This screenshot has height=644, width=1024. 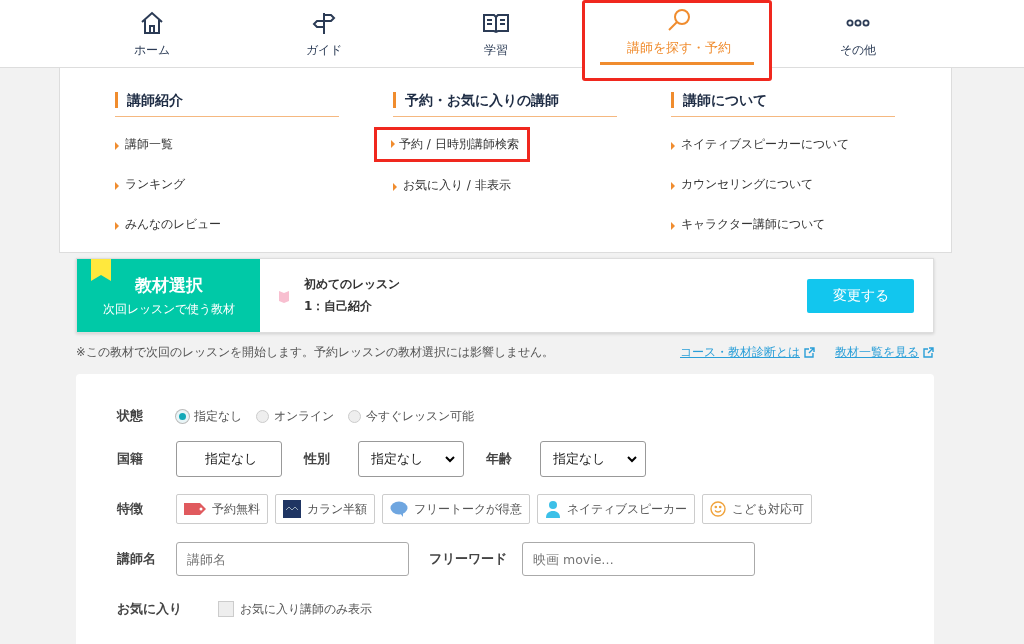 I want to click on logo-icon, so click(x=292, y=509).